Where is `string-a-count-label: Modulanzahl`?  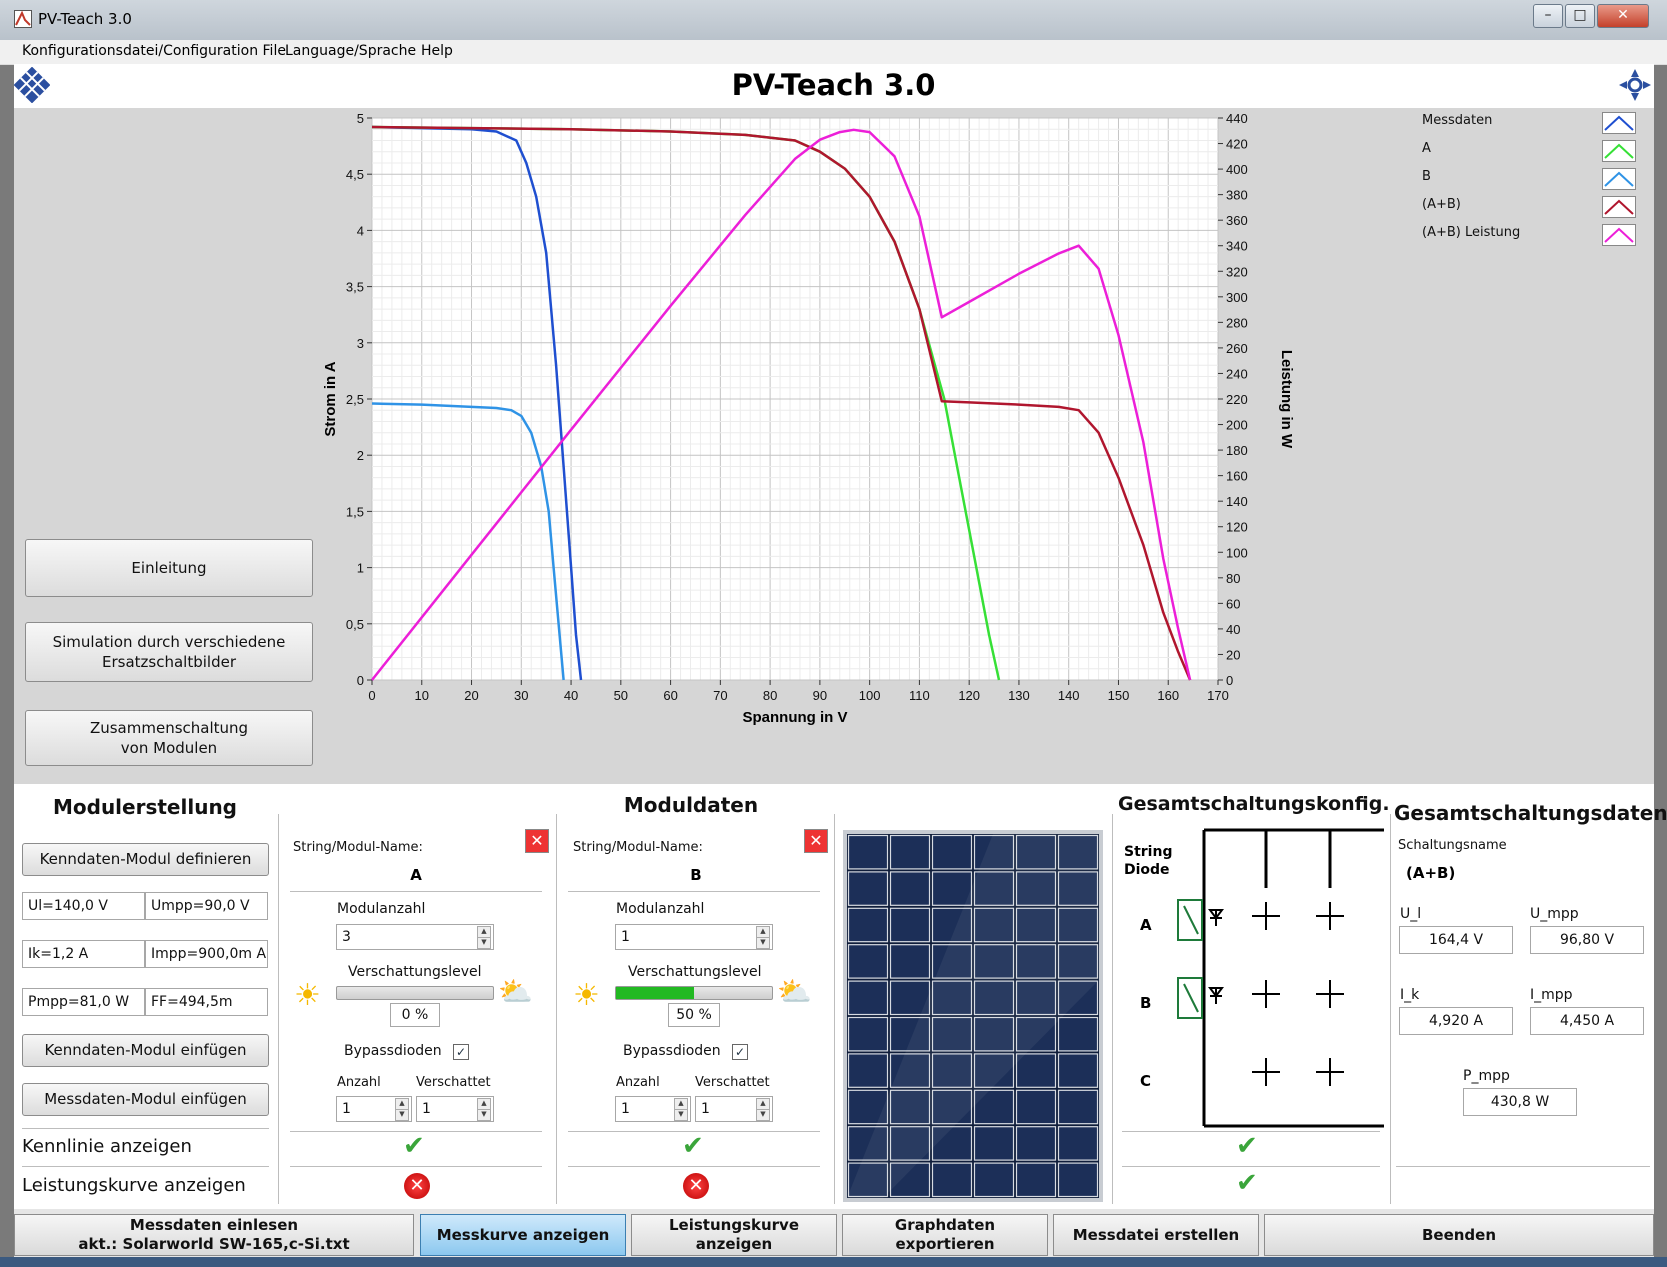
string-a-count-label: Modulanzahl is located at coordinates (381, 909).